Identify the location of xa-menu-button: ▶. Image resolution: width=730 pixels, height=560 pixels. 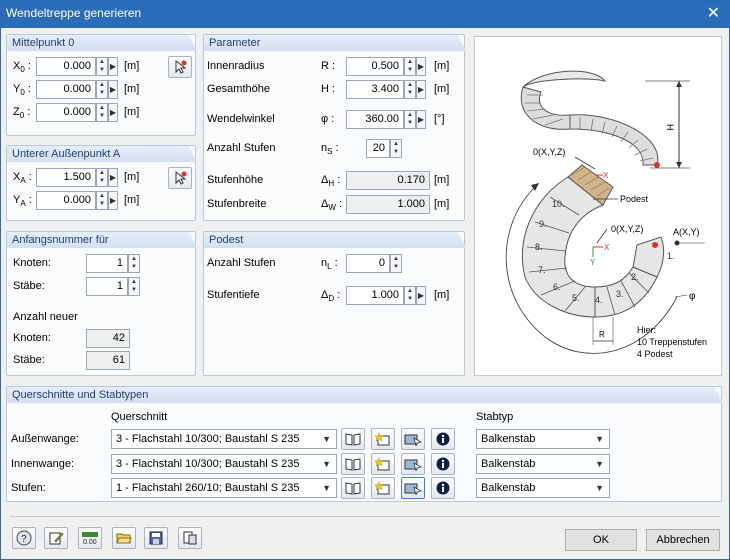
(113, 177).